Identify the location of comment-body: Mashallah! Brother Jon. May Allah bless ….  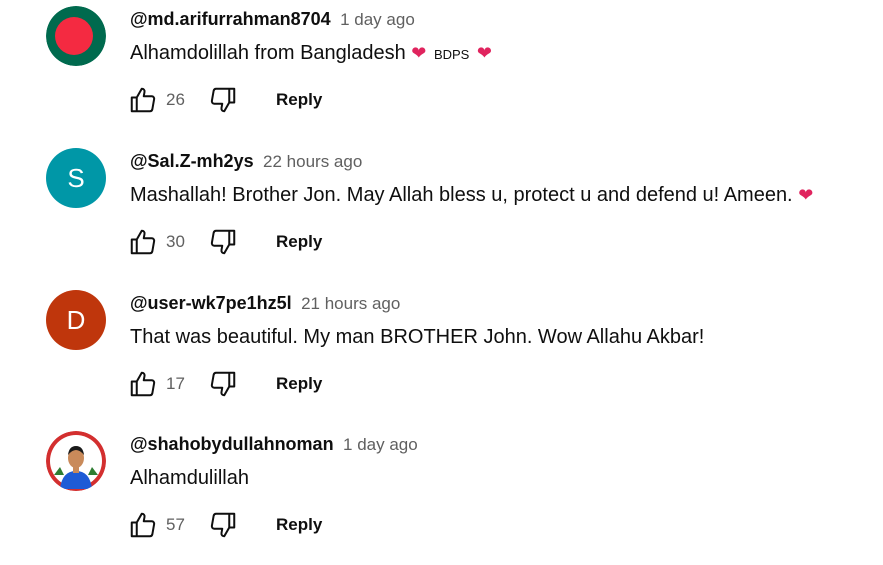
(461, 195).